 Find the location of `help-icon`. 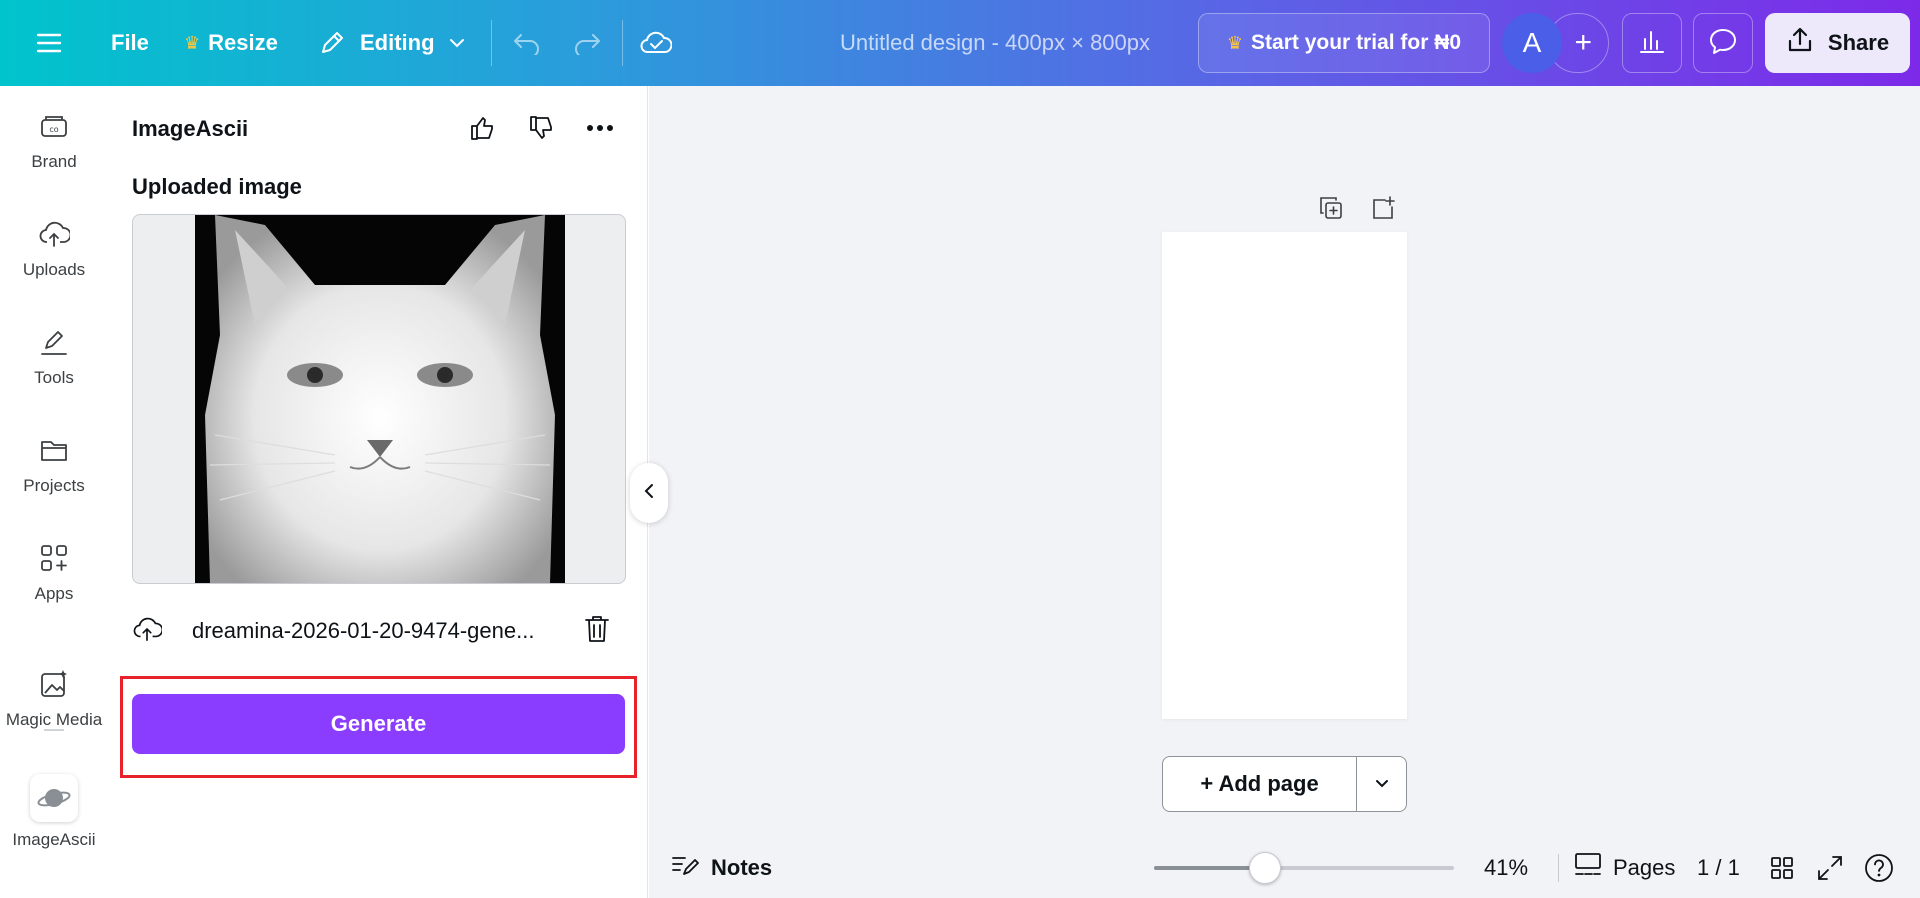

help-icon is located at coordinates (1879, 868).